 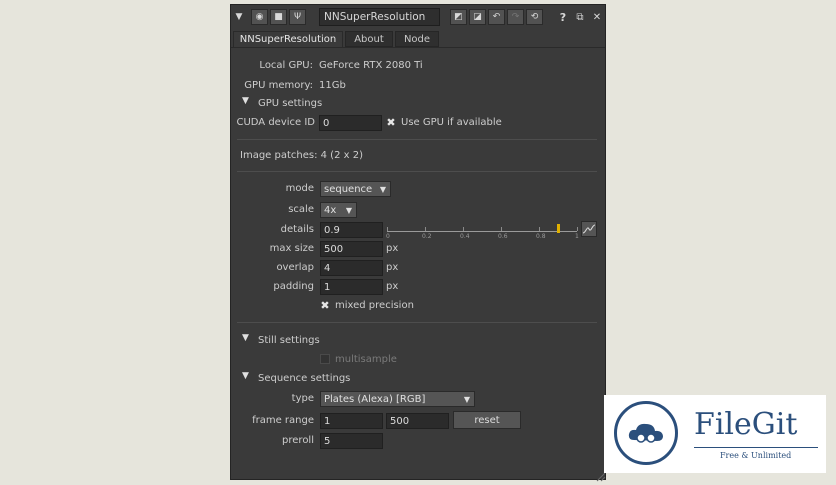 I want to click on preroll-input: 5, so click(x=351, y=441).